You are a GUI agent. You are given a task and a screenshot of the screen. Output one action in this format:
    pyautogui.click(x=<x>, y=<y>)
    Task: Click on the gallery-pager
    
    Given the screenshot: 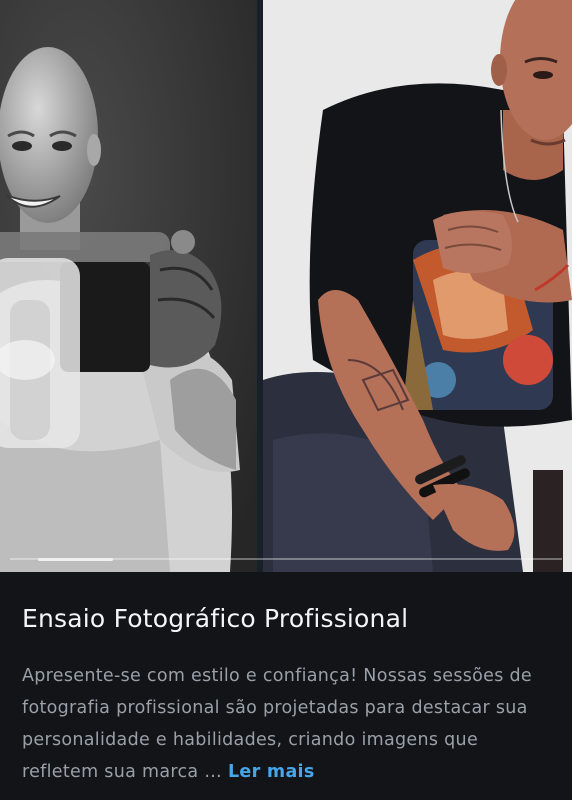 What is the action you would take?
    pyautogui.click(x=286, y=559)
    